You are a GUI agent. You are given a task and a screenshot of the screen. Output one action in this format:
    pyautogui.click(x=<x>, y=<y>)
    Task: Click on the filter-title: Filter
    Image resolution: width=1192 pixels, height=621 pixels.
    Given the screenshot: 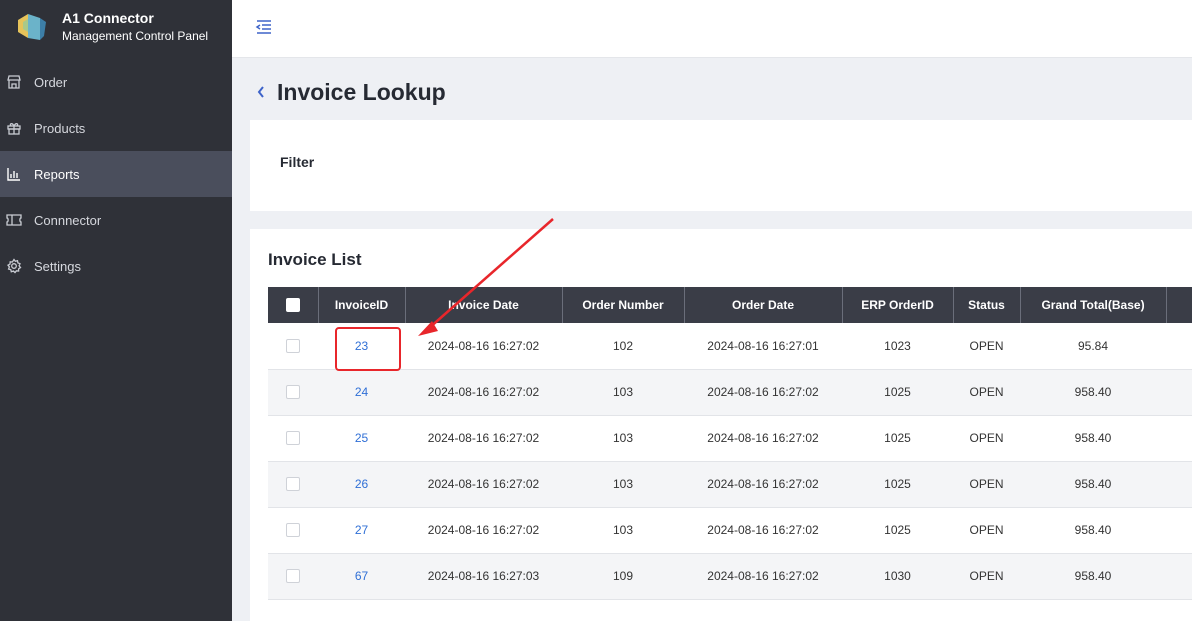 What is the action you would take?
    pyautogui.click(x=297, y=162)
    